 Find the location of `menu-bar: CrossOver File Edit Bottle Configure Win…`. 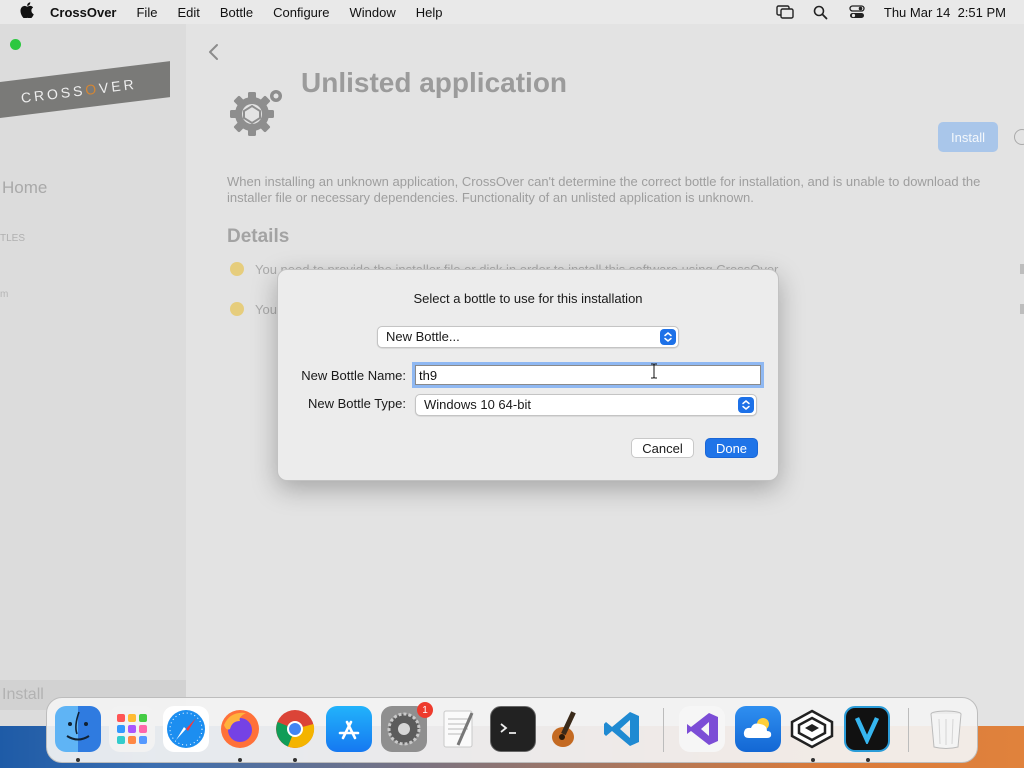

menu-bar: CrossOver File Edit Bottle Configure Win… is located at coordinates (512, 12).